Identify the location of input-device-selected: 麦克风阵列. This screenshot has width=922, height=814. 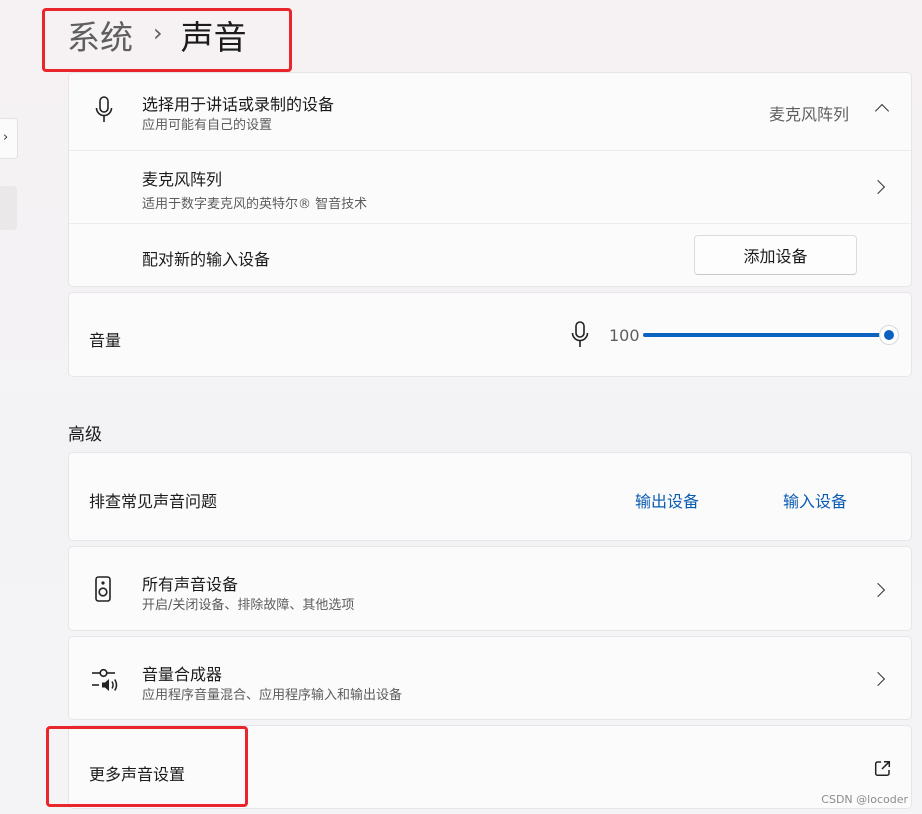
(809, 114).